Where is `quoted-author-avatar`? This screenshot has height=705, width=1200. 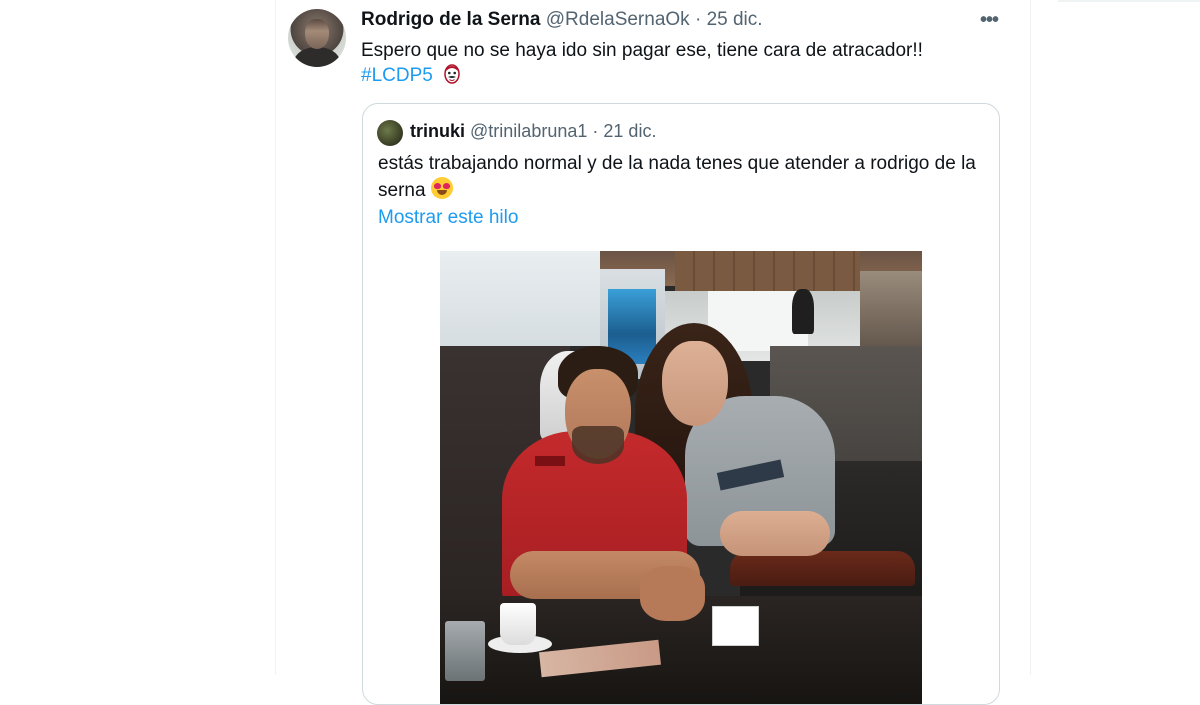
quoted-author-avatar is located at coordinates (390, 133).